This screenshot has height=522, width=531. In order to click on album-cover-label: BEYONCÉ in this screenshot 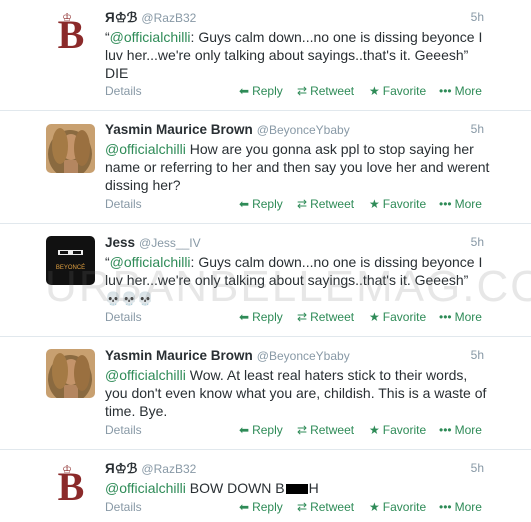, I will do `click(70, 267)`.